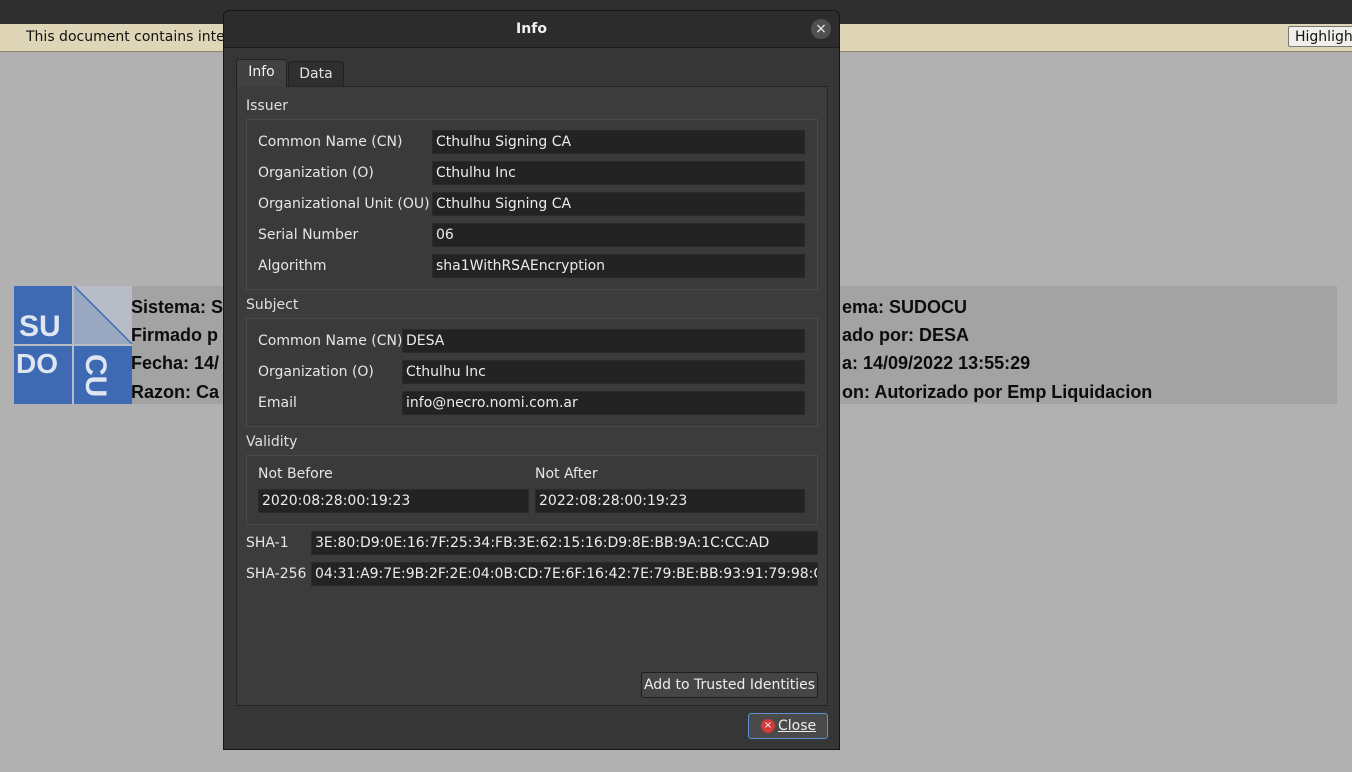 The height and width of the screenshot is (772, 1352). What do you see at coordinates (175, 335) in the screenshot?
I see `signature-left-line: Firmado p` at bounding box center [175, 335].